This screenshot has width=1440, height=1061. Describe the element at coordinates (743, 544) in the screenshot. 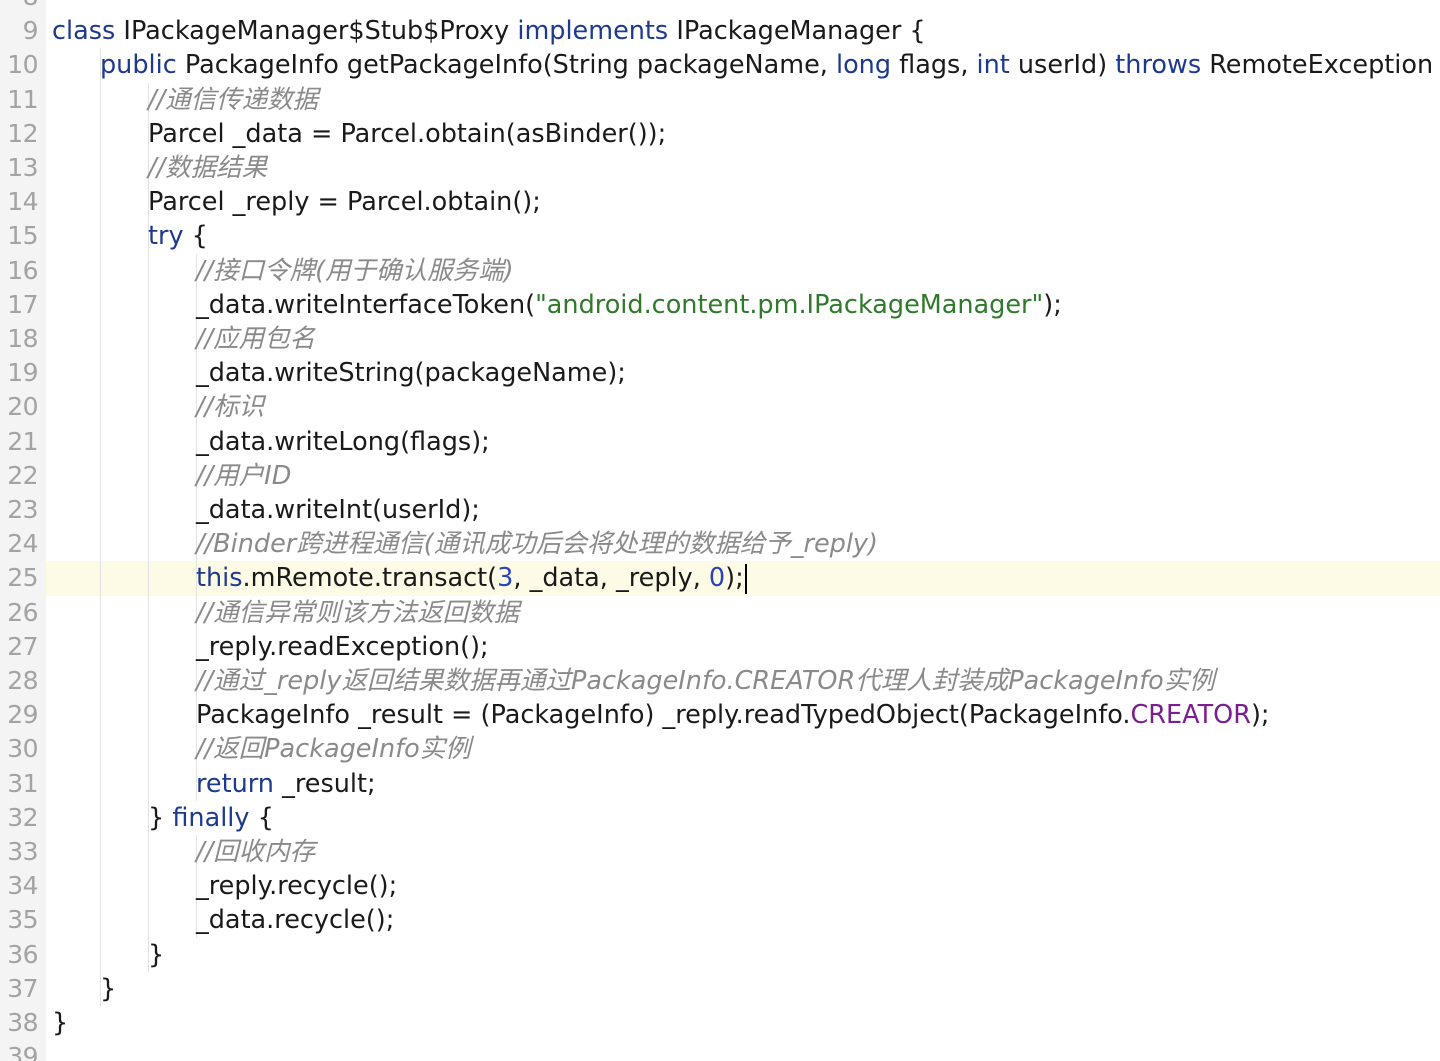

I see `code-line-content: //Binder跨进程通信(通讯成功后会将处理的数据给予_reply)` at that location.